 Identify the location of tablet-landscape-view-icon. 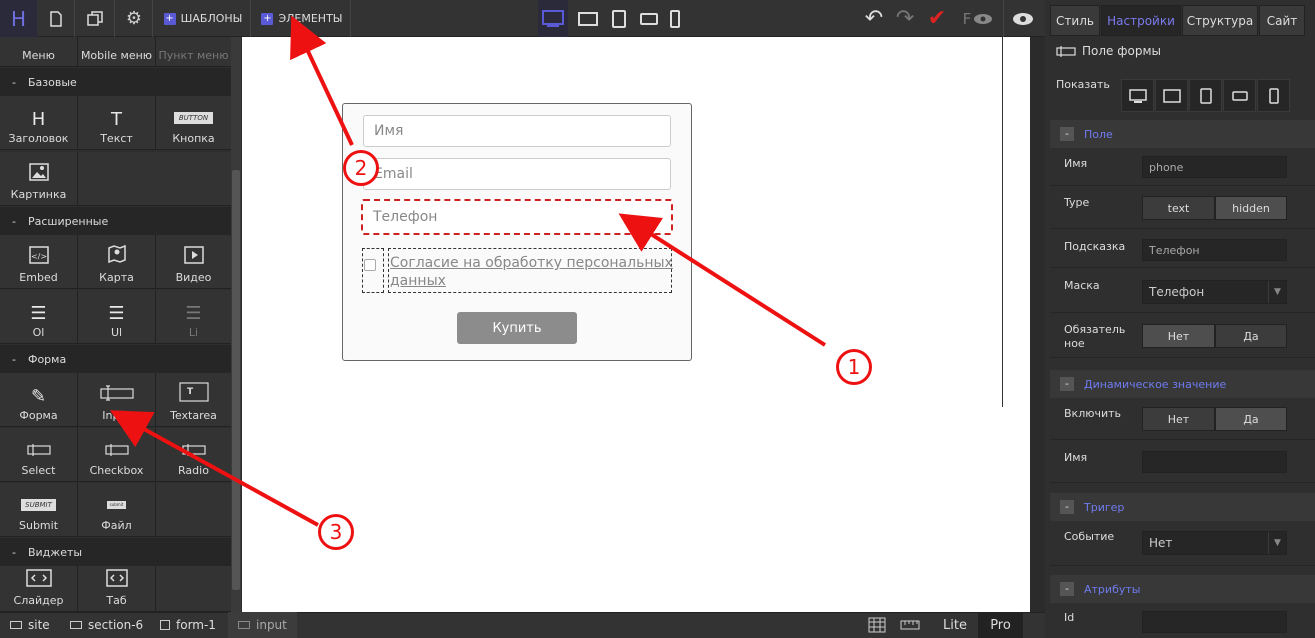
(649, 18).